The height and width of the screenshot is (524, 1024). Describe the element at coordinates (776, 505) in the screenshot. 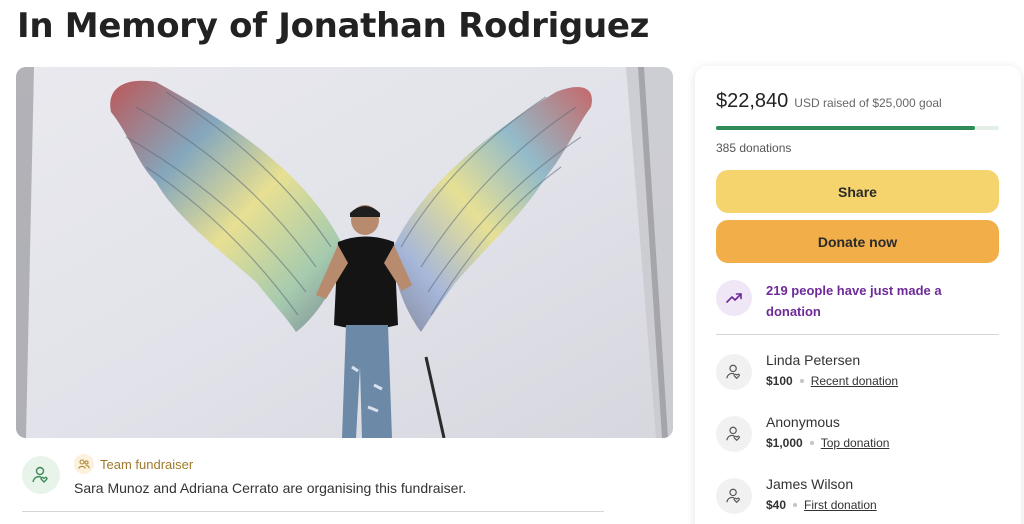

I see `donor-amount: $40` at that location.